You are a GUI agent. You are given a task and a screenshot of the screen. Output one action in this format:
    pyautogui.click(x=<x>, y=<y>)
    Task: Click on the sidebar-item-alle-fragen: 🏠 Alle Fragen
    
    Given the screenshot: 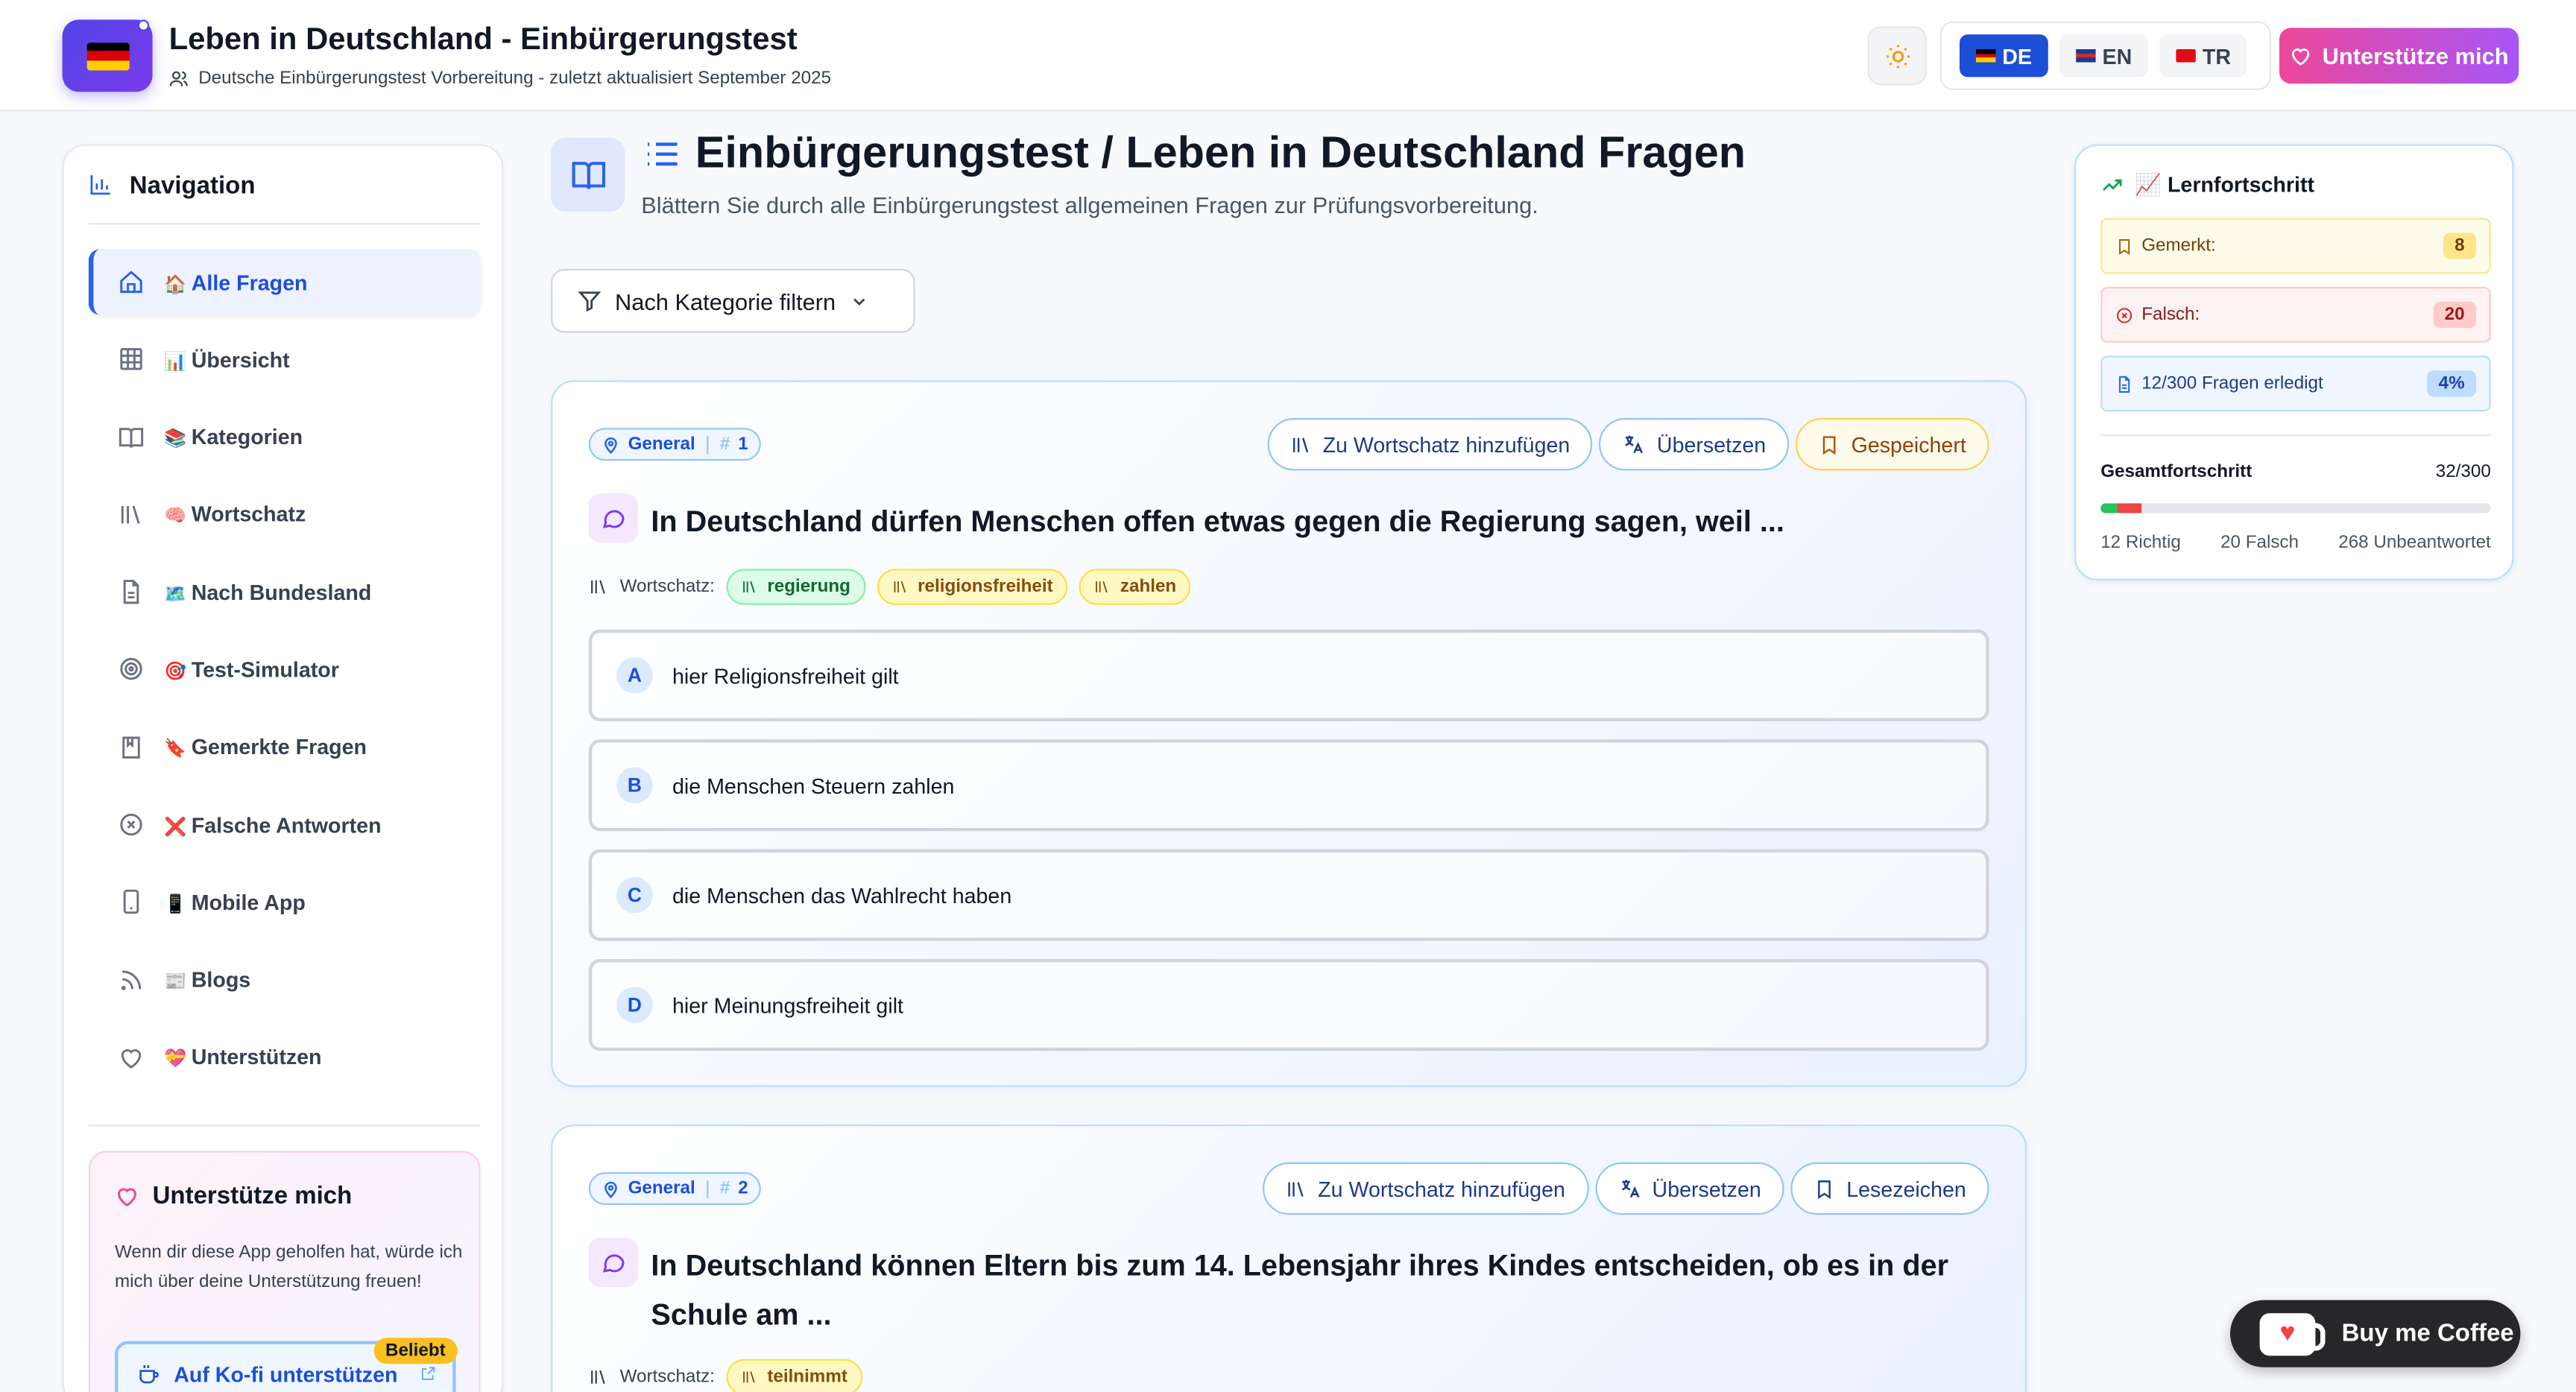 What is the action you would take?
    pyautogui.click(x=284, y=282)
    